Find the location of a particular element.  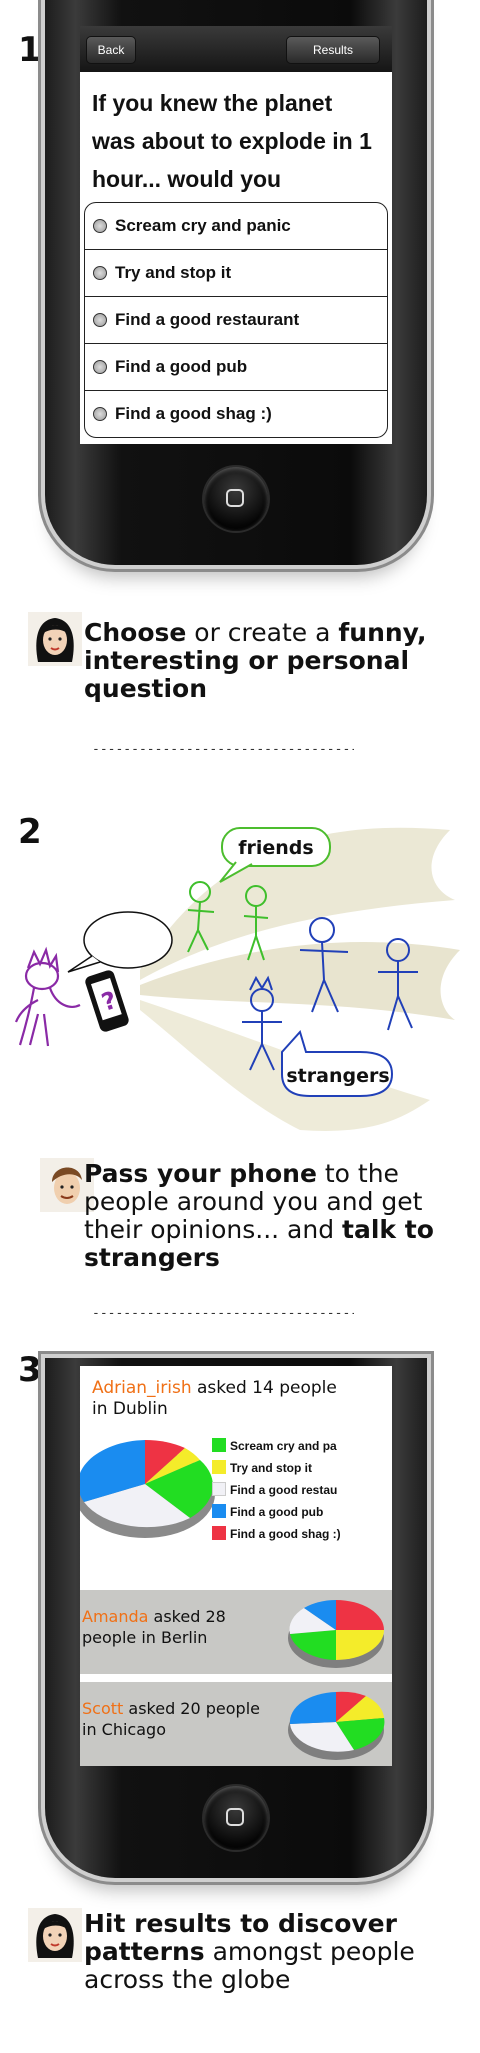

legend-label: Scream cry and pa is located at coordinates (283, 1446).